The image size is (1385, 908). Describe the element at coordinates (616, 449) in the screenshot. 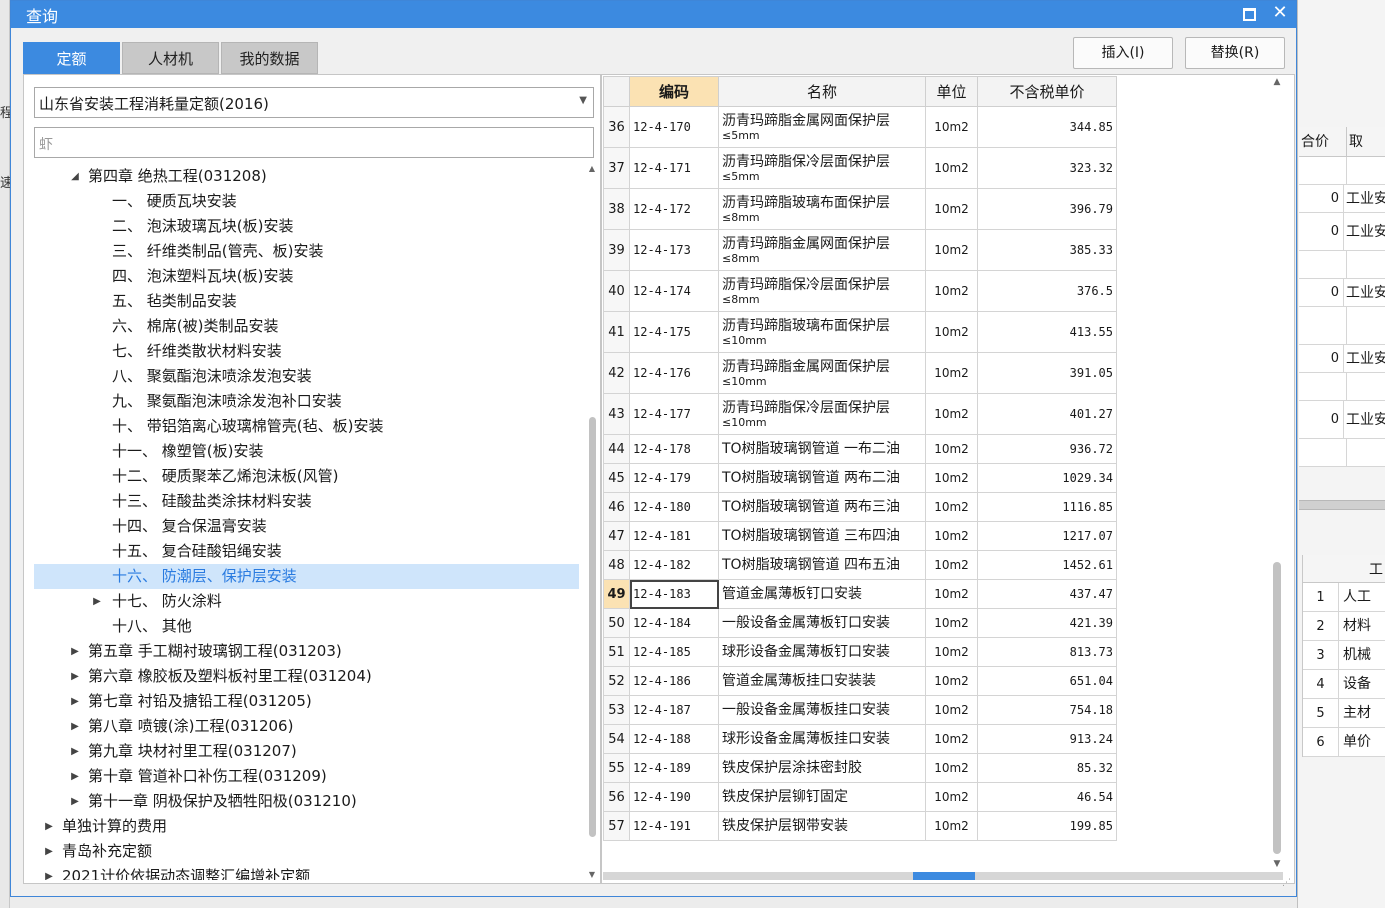

I see `grid-cell-rownum: 44` at that location.